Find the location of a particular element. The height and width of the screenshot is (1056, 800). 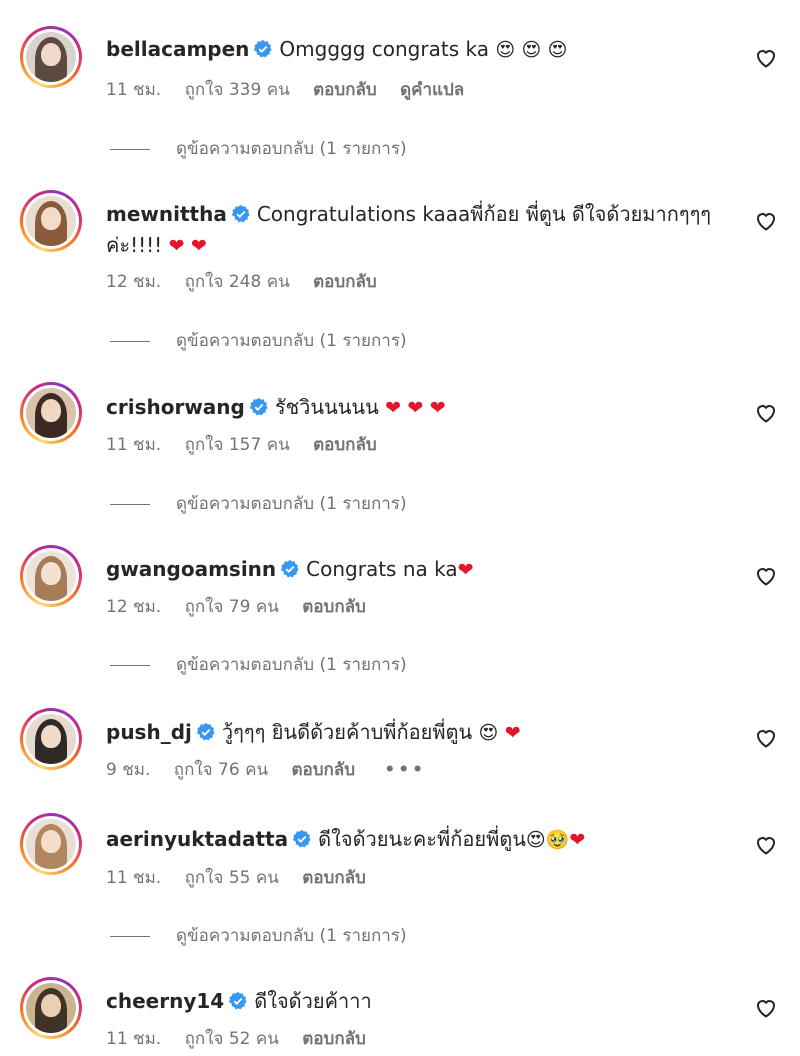

comment-text: ดีใจด้วยนะคะพี่ก้อยพี่ตูน is located at coordinates (422, 839).